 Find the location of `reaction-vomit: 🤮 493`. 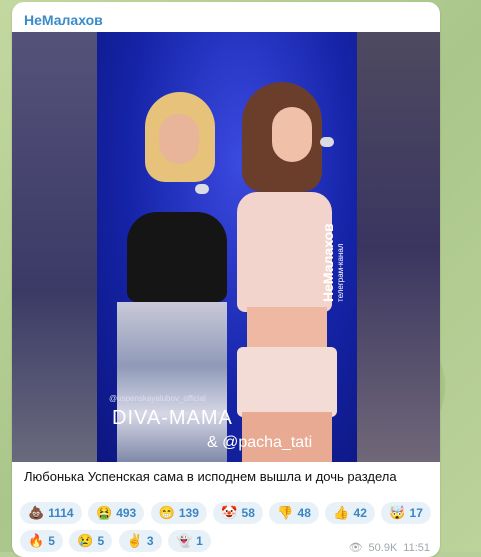

reaction-vomit: 🤮 493 is located at coordinates (116, 513).